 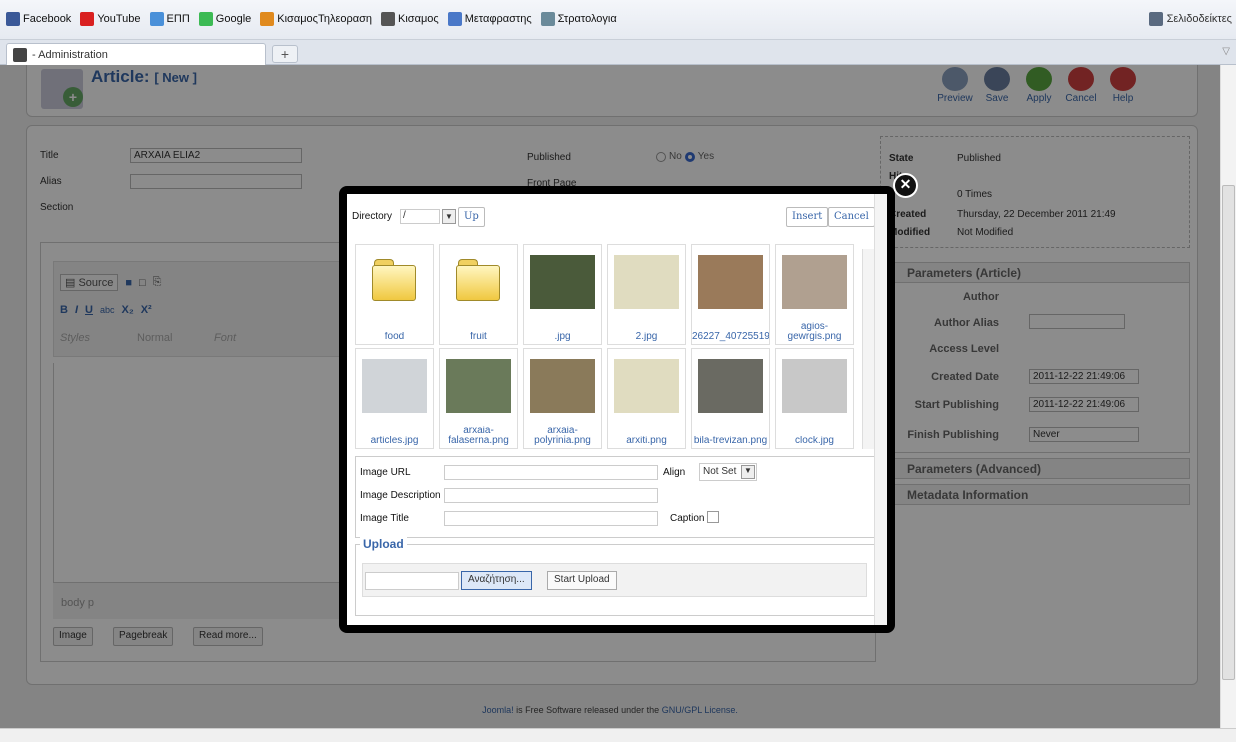 I want to click on cancel-button: Cancel, so click(x=851, y=217).